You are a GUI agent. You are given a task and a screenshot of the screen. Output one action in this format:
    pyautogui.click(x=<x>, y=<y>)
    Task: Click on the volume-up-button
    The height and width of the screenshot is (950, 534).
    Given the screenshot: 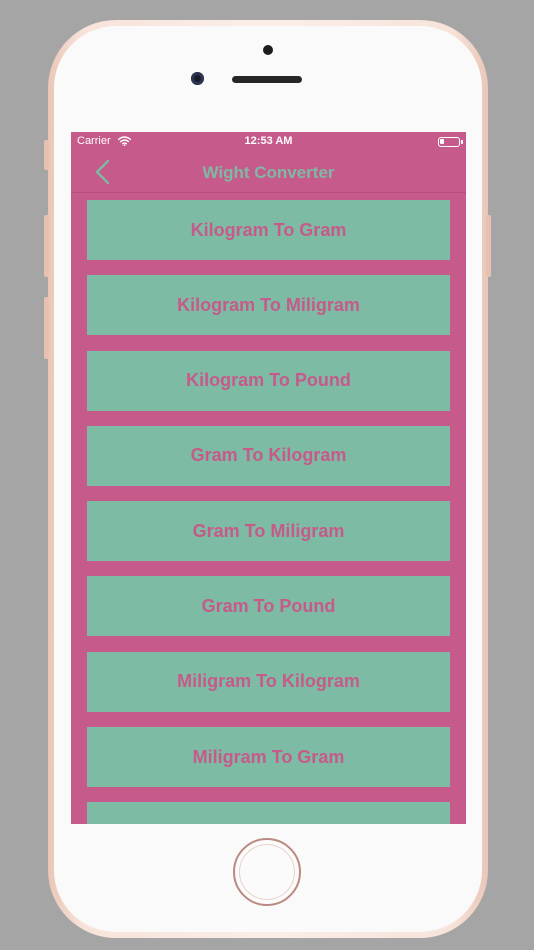 What is the action you would take?
    pyautogui.click(x=46, y=246)
    